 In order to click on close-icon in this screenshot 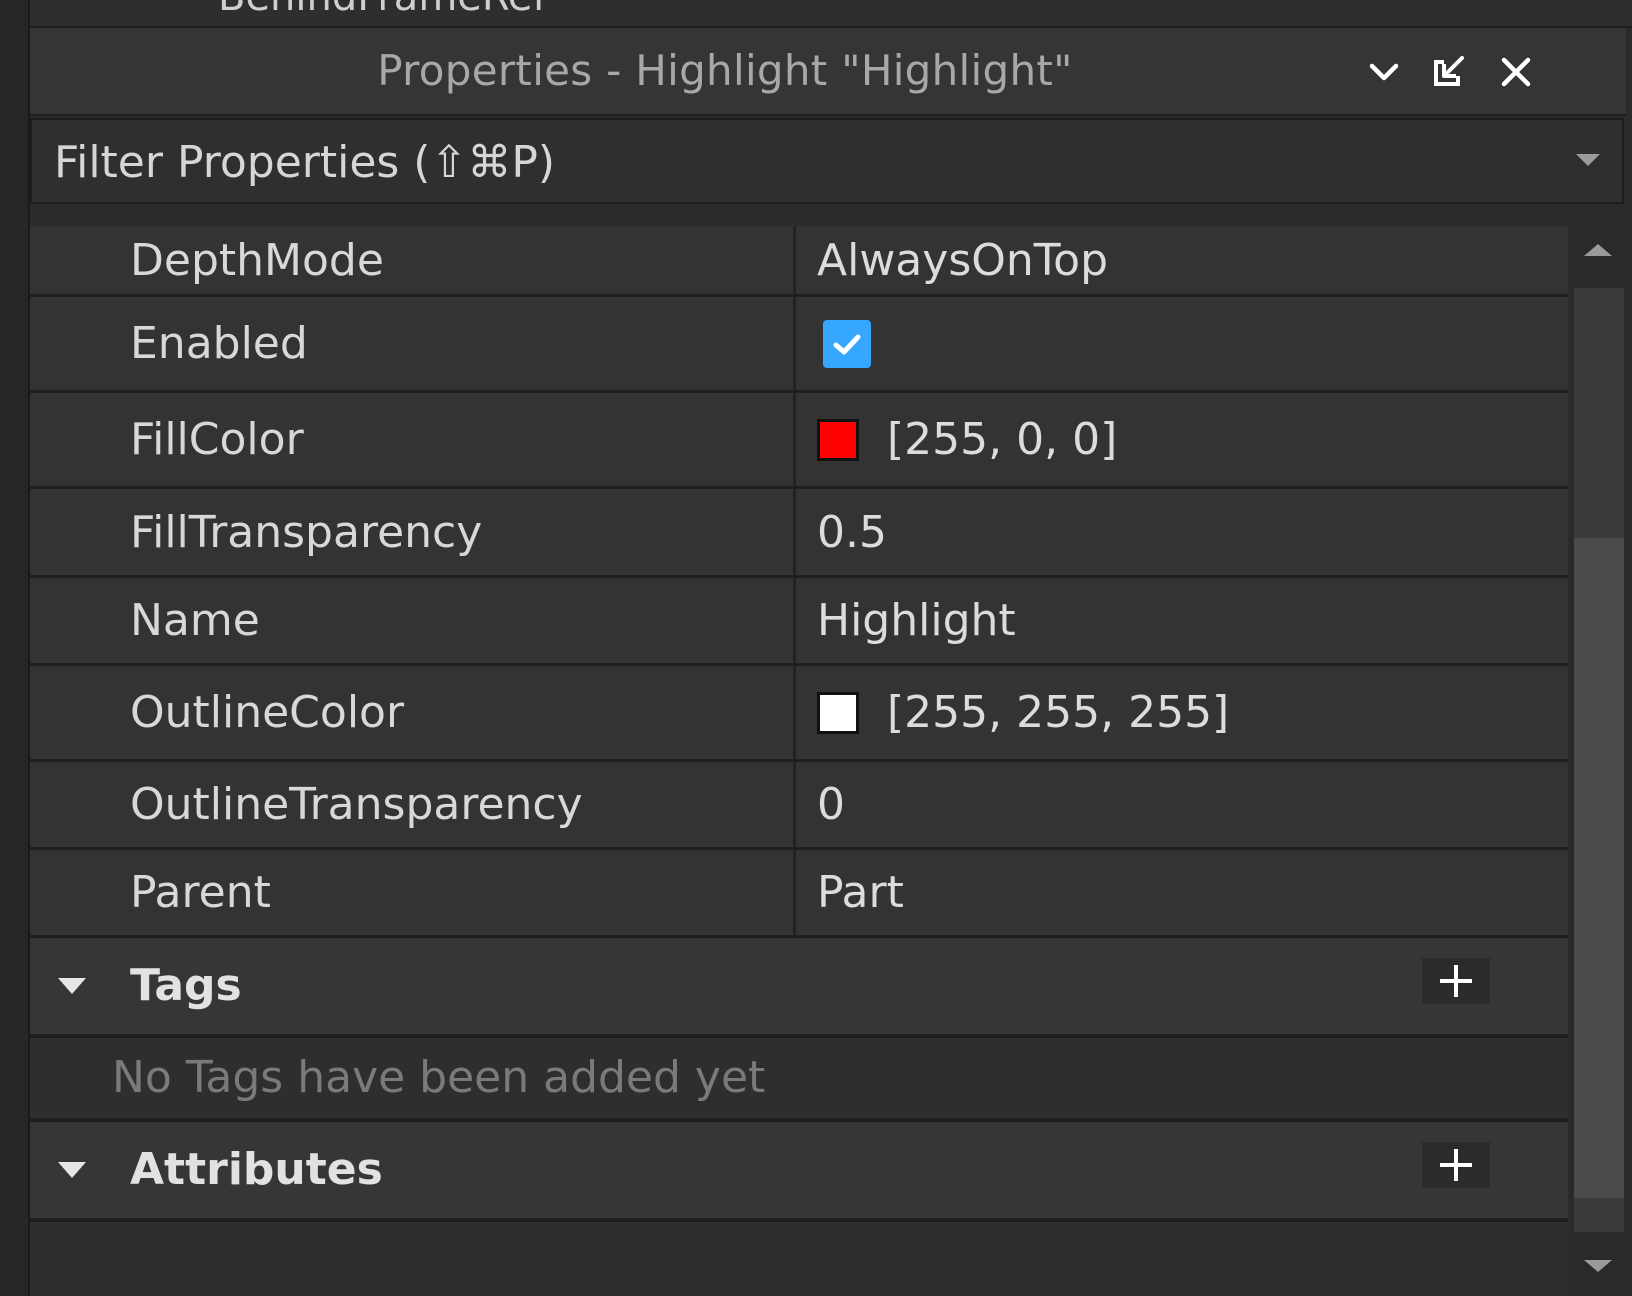, I will do `click(1516, 72)`.